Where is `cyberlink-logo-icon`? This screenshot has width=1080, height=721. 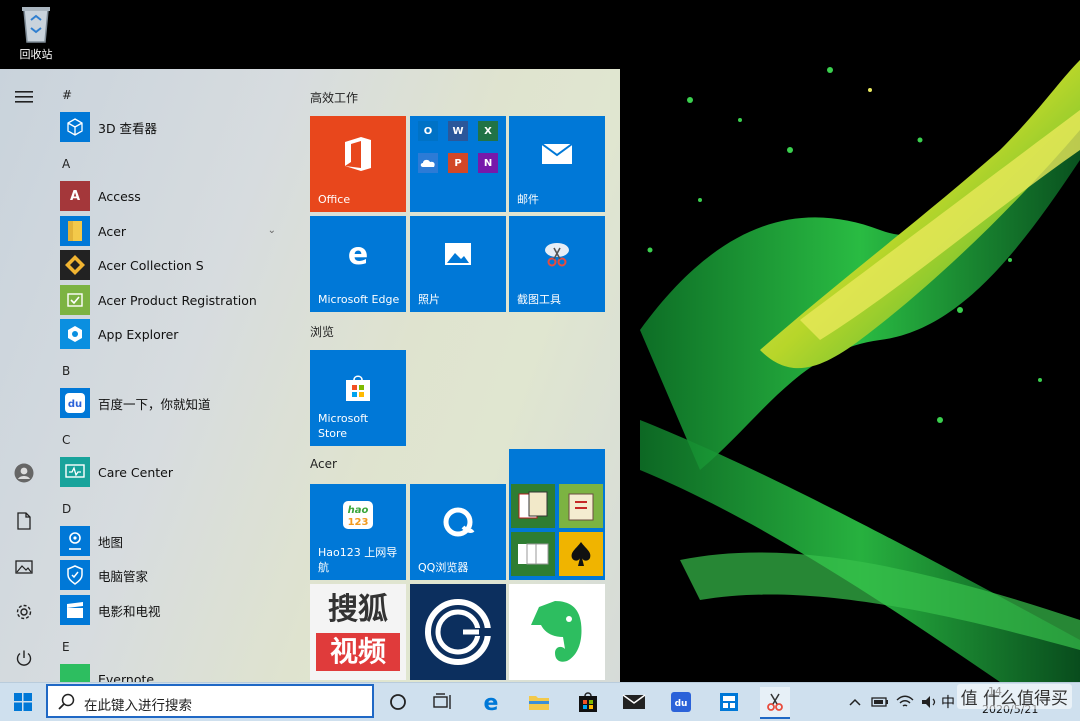
cyberlink-logo-icon is located at coordinates (458, 632).